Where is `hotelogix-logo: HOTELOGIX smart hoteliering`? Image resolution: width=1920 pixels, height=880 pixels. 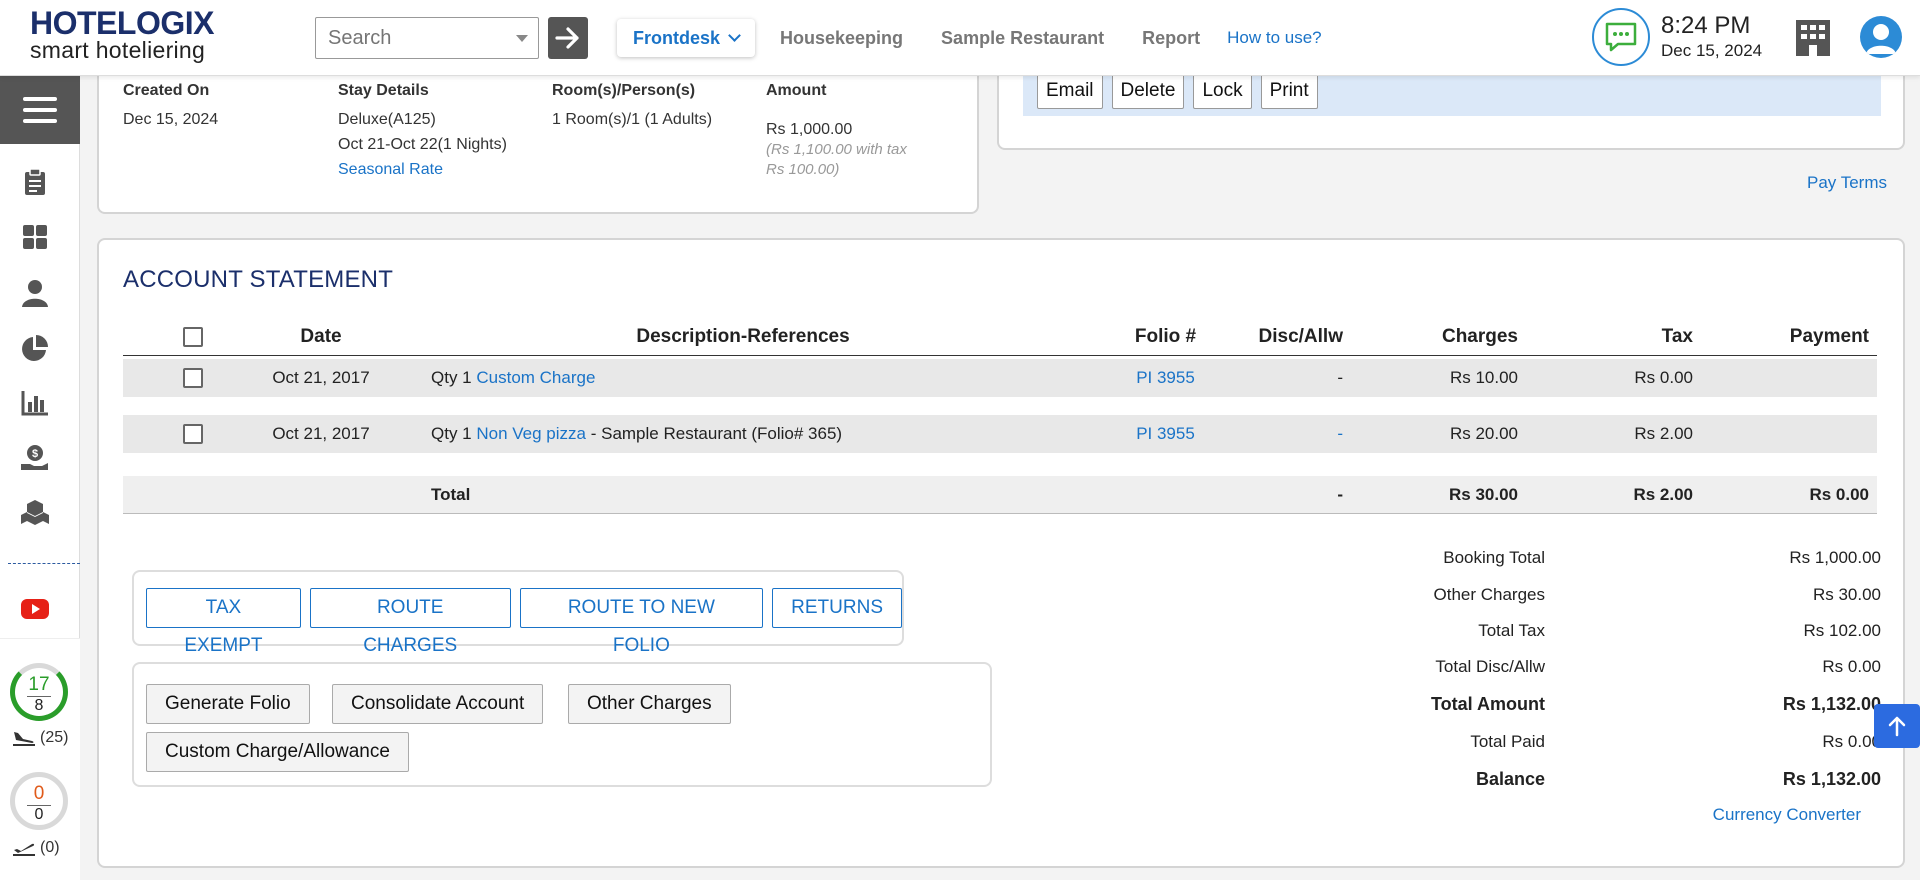
hotelogix-logo: HOTELOGIX smart hoteliering is located at coordinates (122, 34).